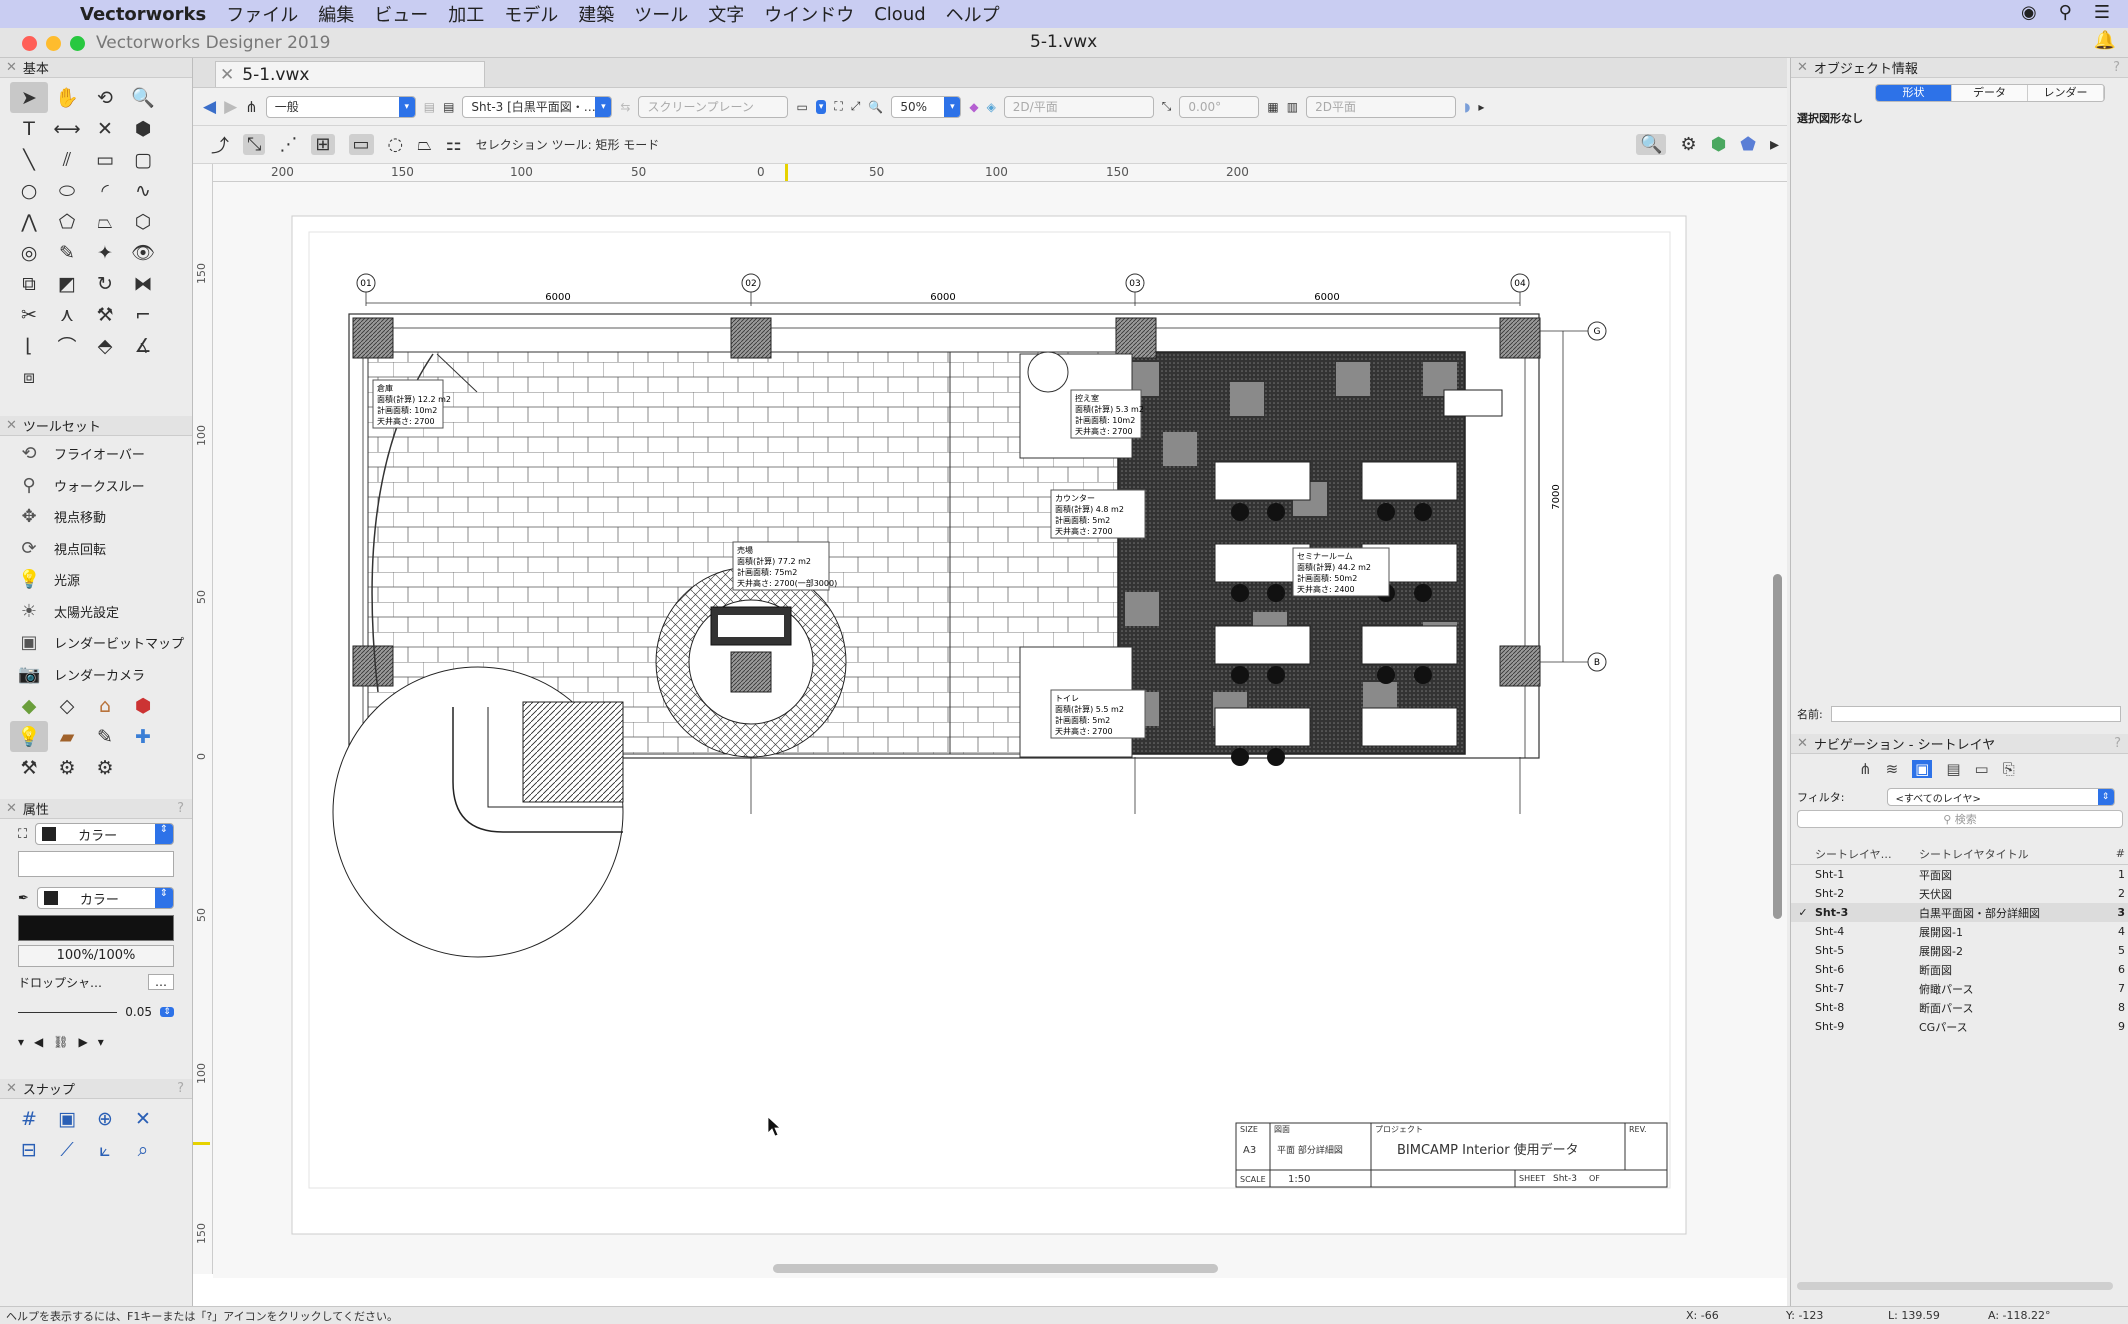 The image size is (2128, 1324). What do you see at coordinates (230, 107) in the screenshot?
I see `forward-icon: ▶` at bounding box center [230, 107].